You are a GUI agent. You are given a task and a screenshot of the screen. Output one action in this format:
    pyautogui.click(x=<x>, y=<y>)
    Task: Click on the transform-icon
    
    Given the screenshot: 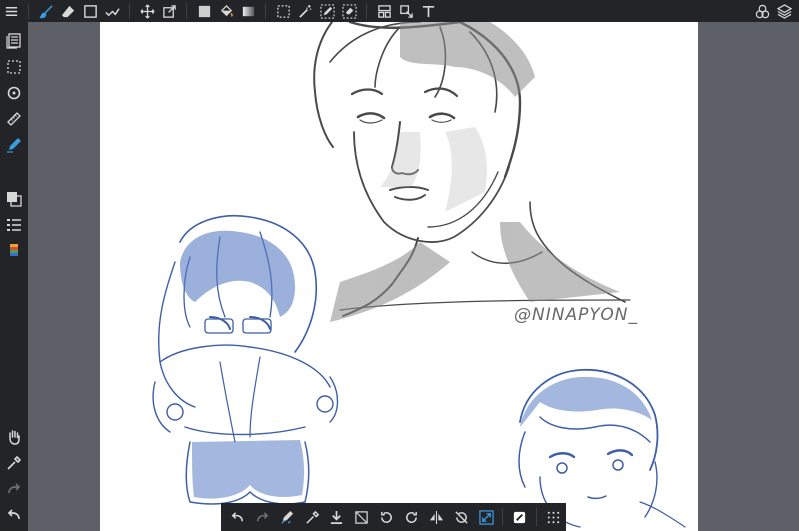 What is the action you would take?
    pyautogui.click(x=169, y=11)
    